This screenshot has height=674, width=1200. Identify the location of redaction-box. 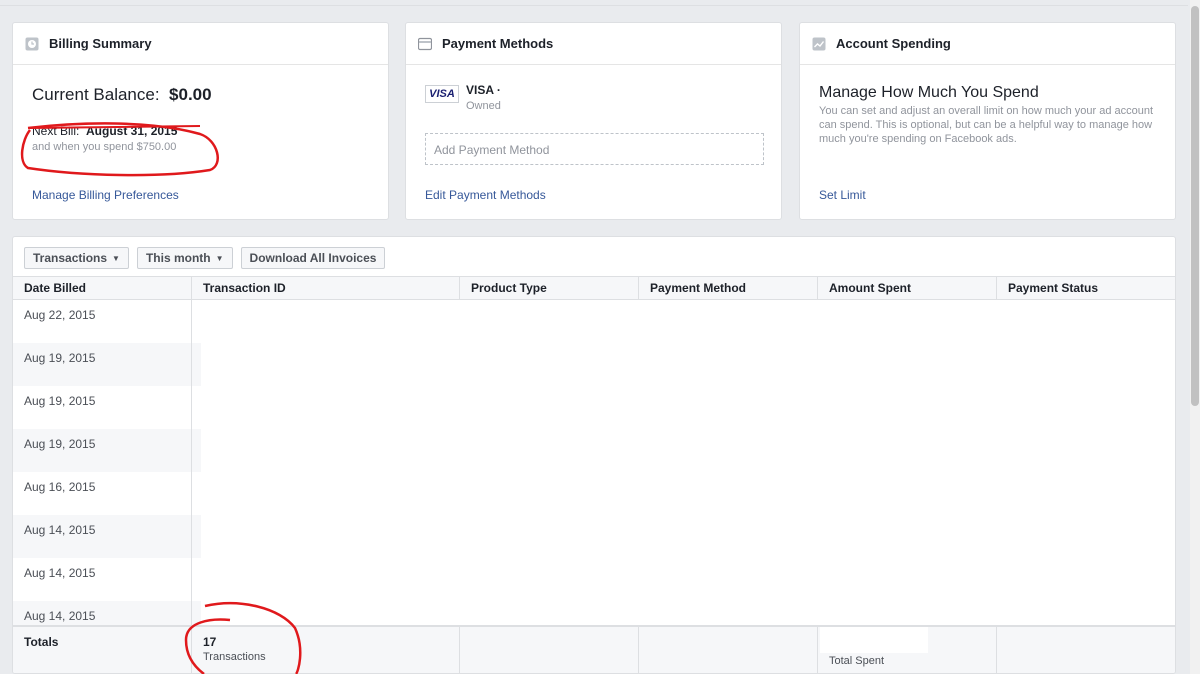
(874, 640).